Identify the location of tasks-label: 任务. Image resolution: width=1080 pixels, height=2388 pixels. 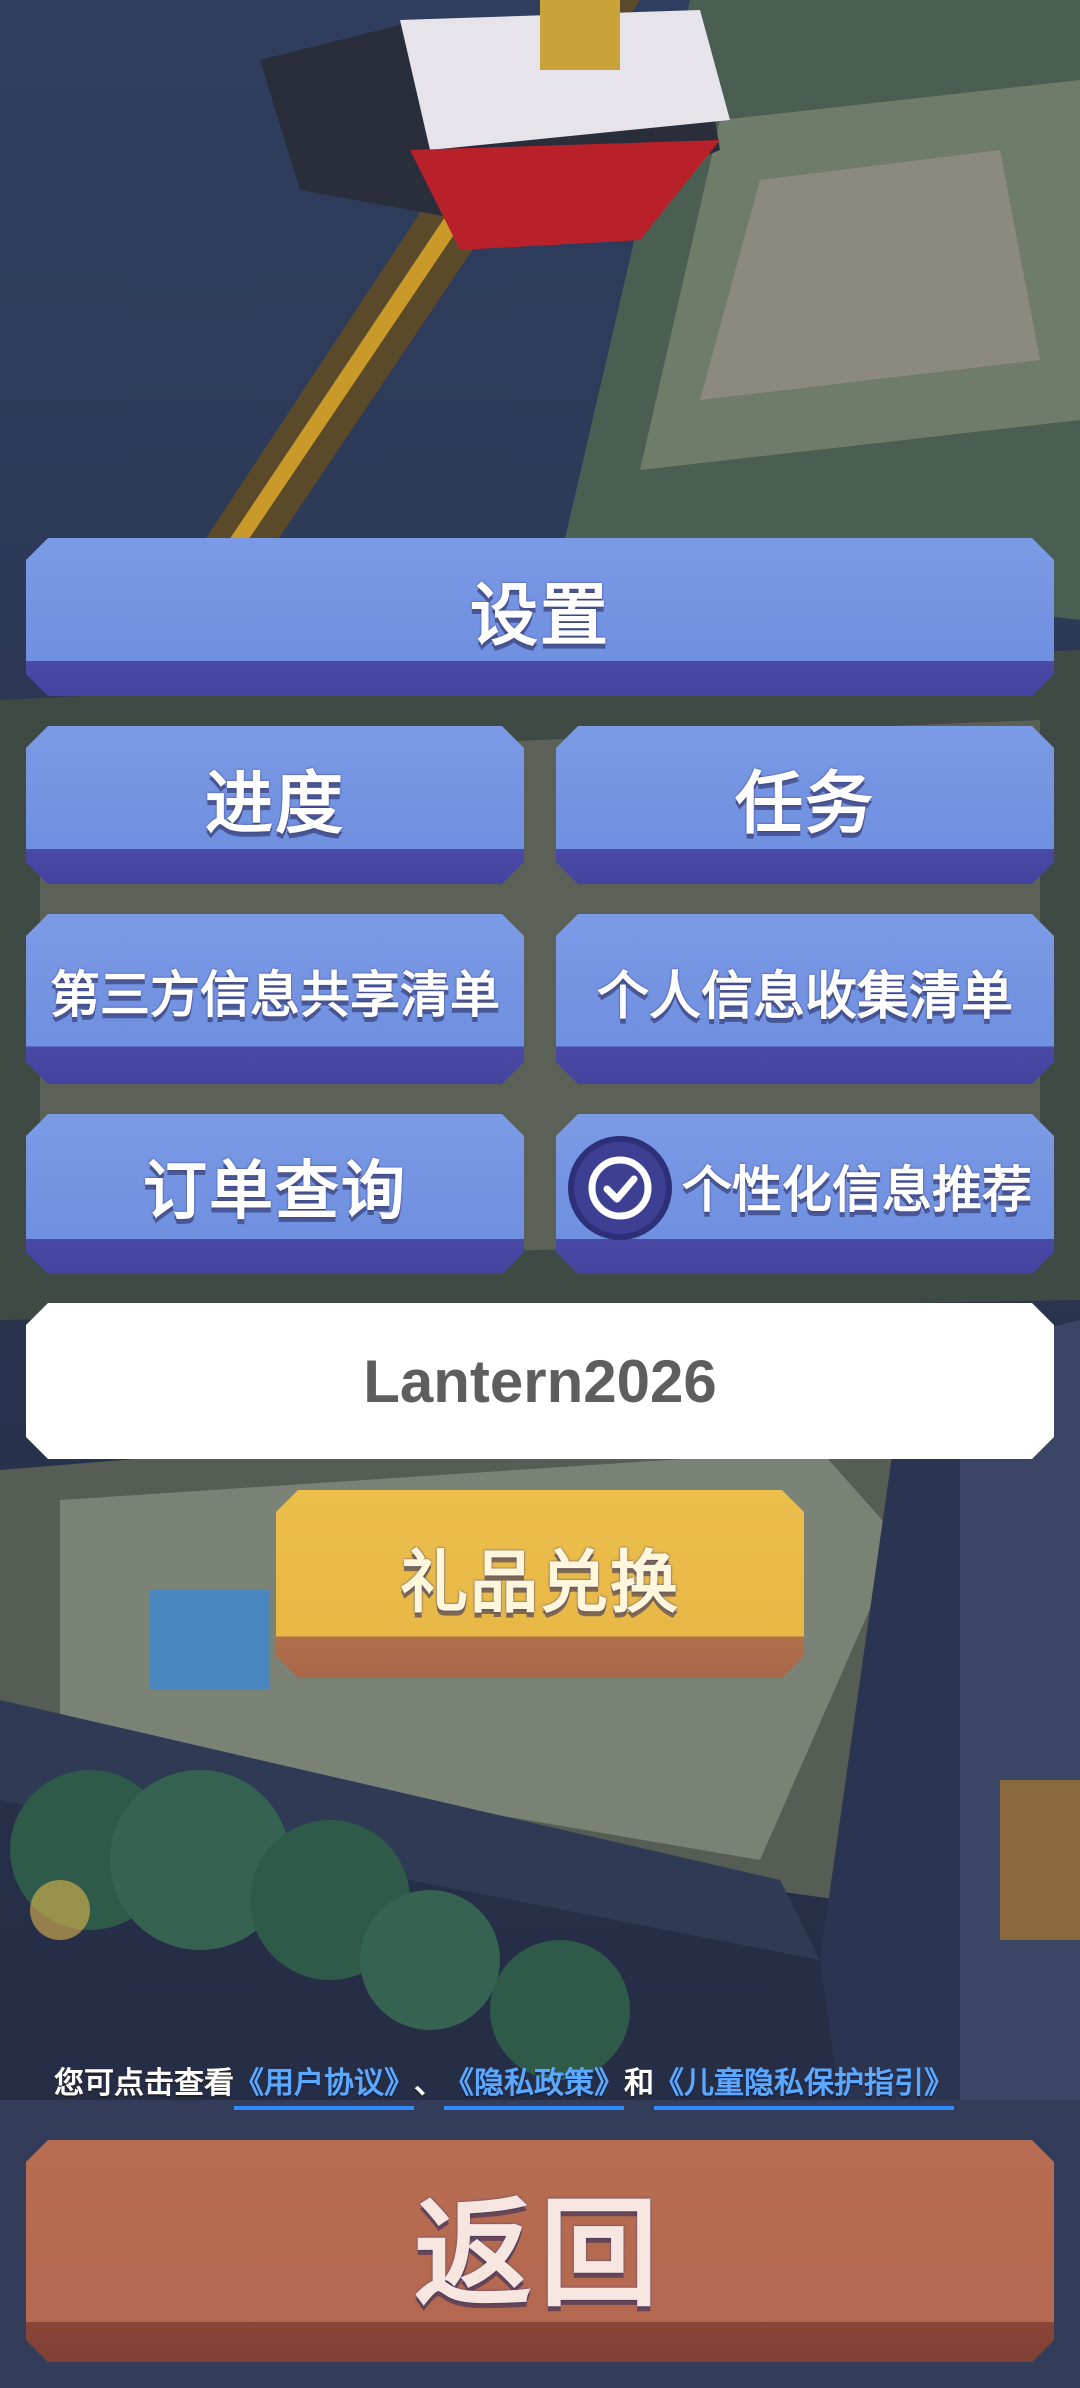
(804, 804).